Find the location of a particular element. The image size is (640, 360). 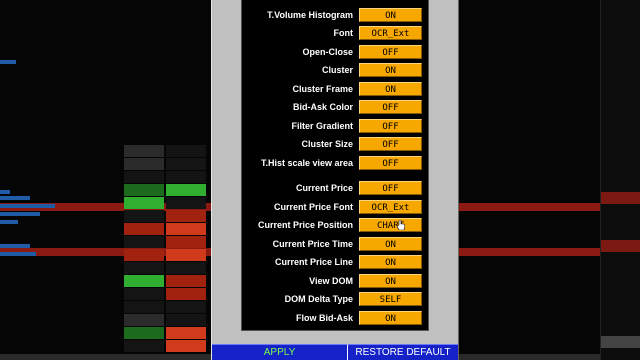

setting-label: Bid-Ask Color is located at coordinates (322, 107).